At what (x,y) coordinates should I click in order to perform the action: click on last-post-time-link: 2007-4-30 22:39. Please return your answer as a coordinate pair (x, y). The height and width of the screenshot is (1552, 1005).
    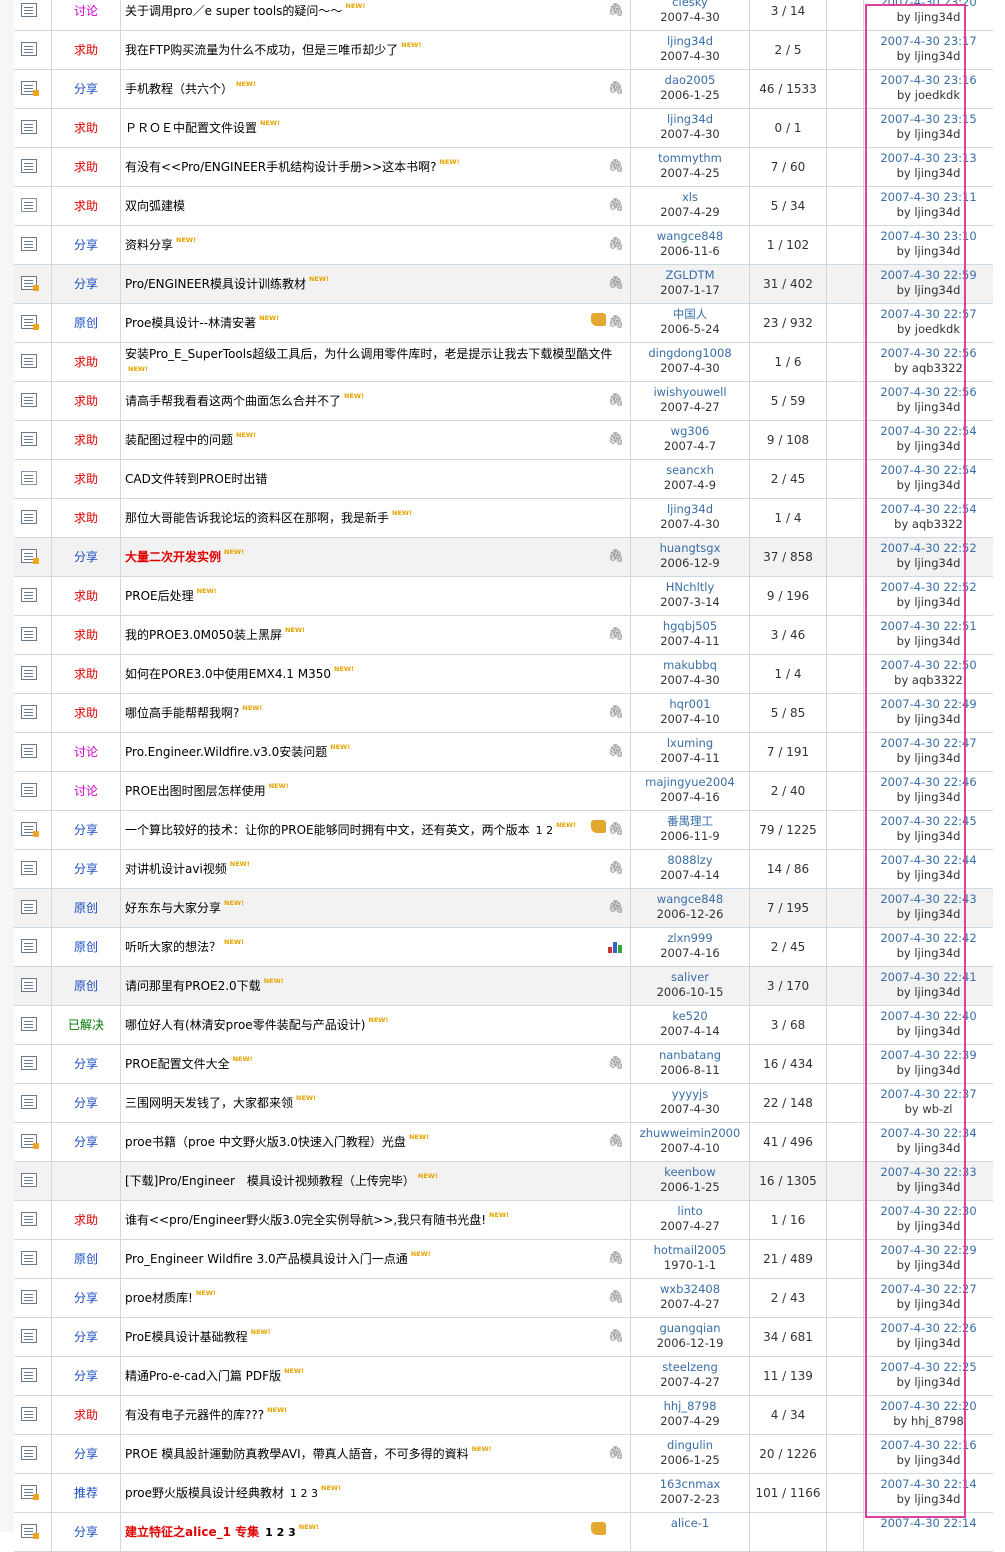
    Looking at the image, I should click on (928, 1055).